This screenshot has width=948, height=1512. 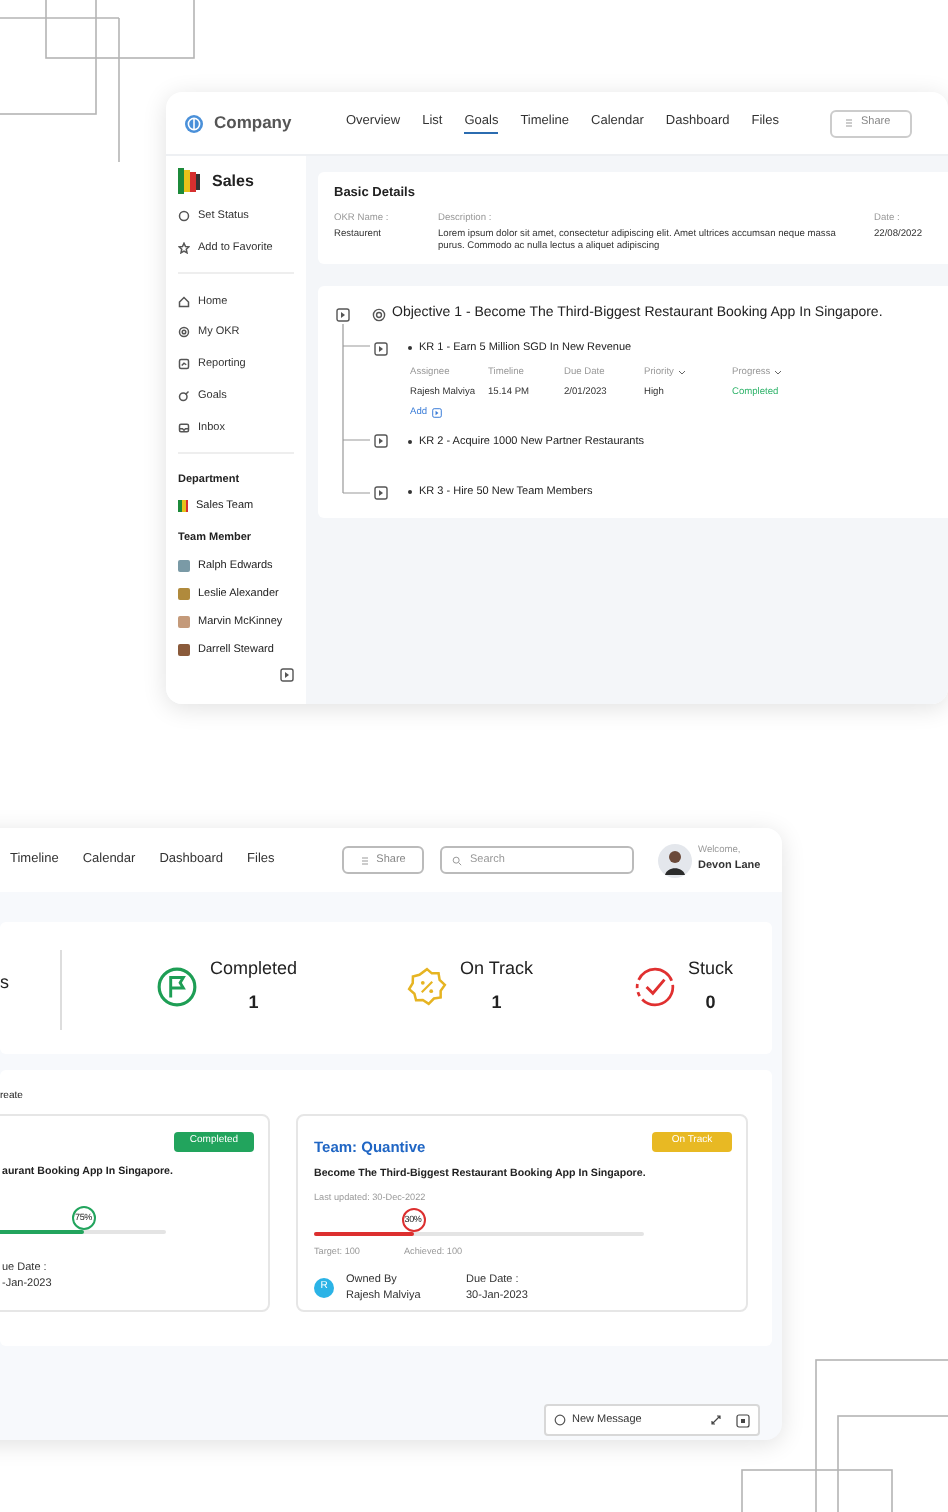 What do you see at coordinates (716, 1420) in the screenshot?
I see `expand-arrows-icon` at bounding box center [716, 1420].